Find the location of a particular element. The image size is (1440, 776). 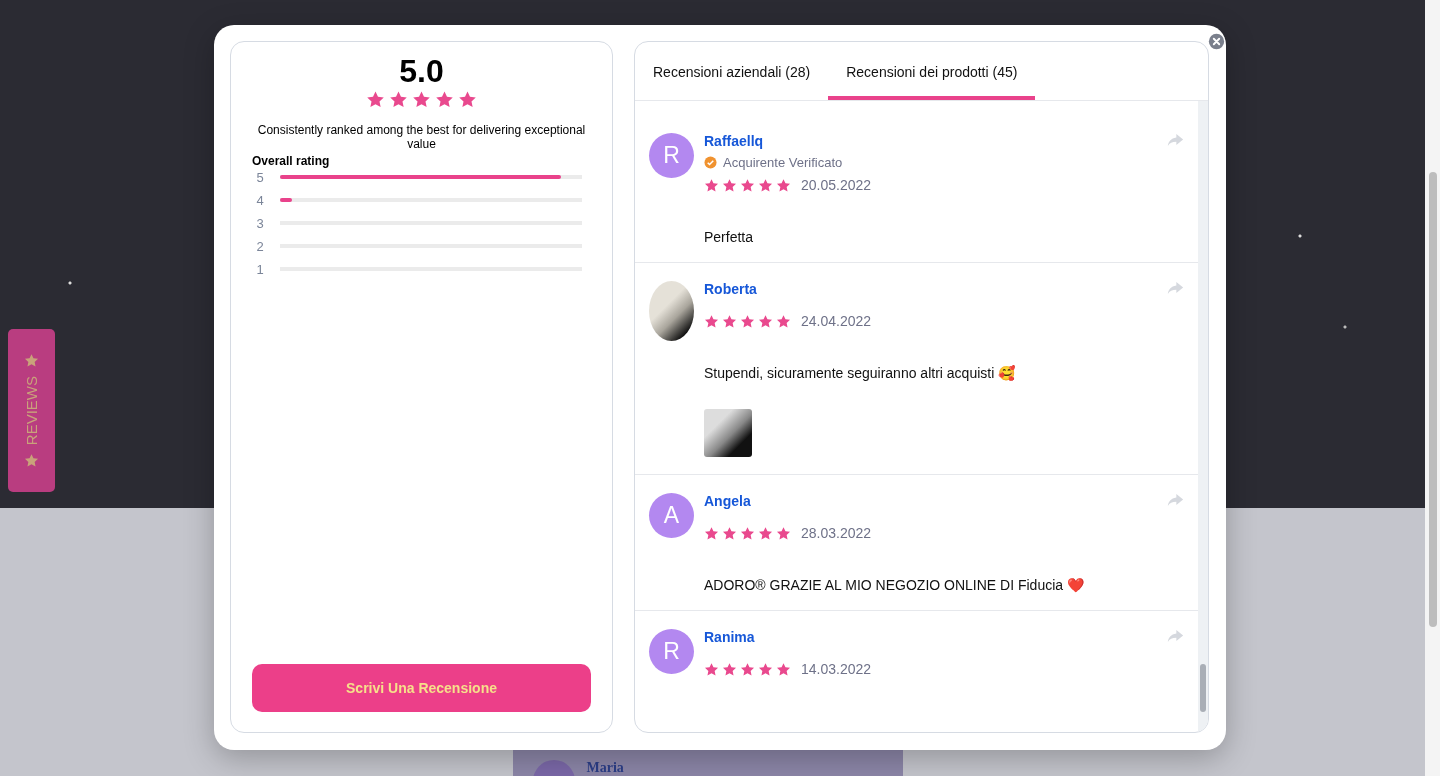

rating-level-label: 2 is located at coordinates (260, 246).